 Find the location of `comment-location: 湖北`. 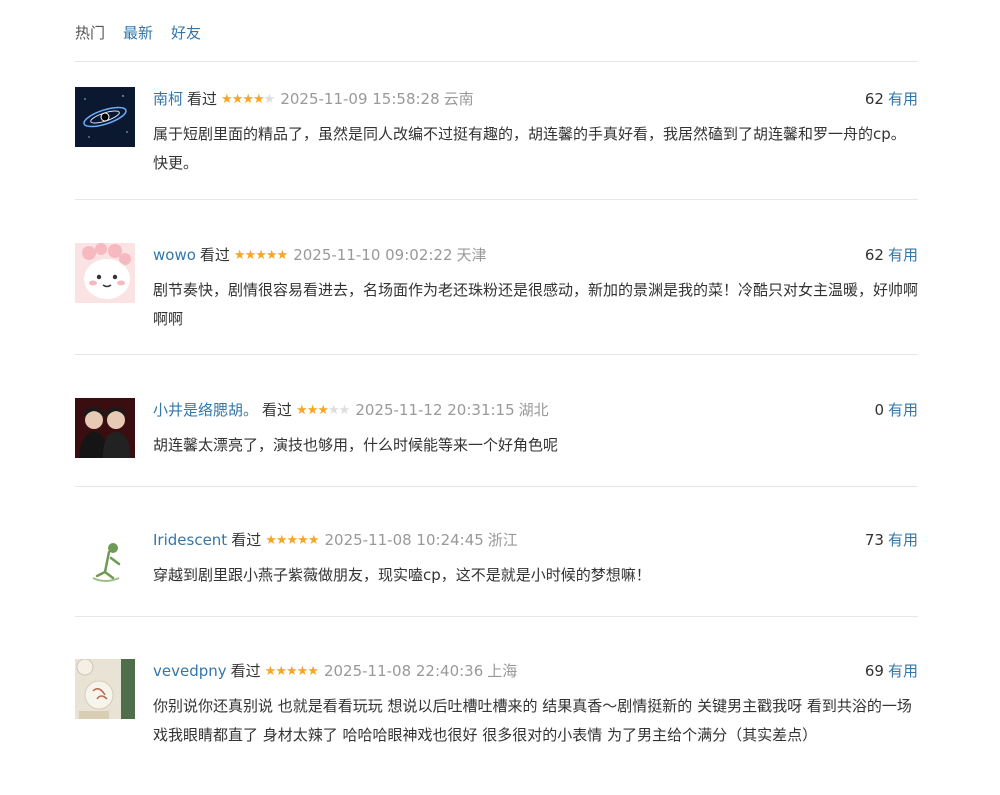

comment-location: 湖北 is located at coordinates (533, 410).